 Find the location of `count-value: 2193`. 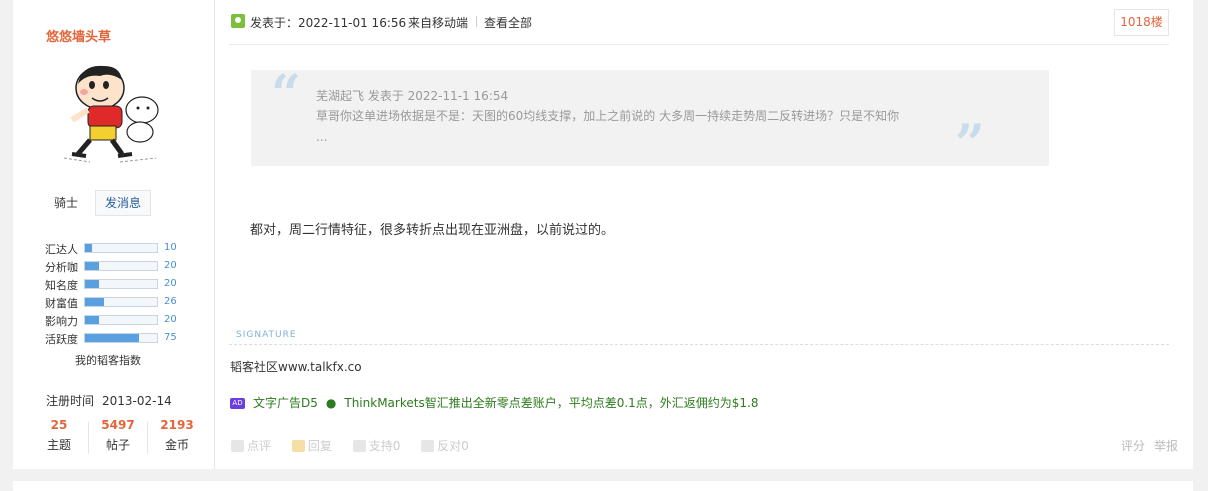

count-value: 2193 is located at coordinates (177, 425).